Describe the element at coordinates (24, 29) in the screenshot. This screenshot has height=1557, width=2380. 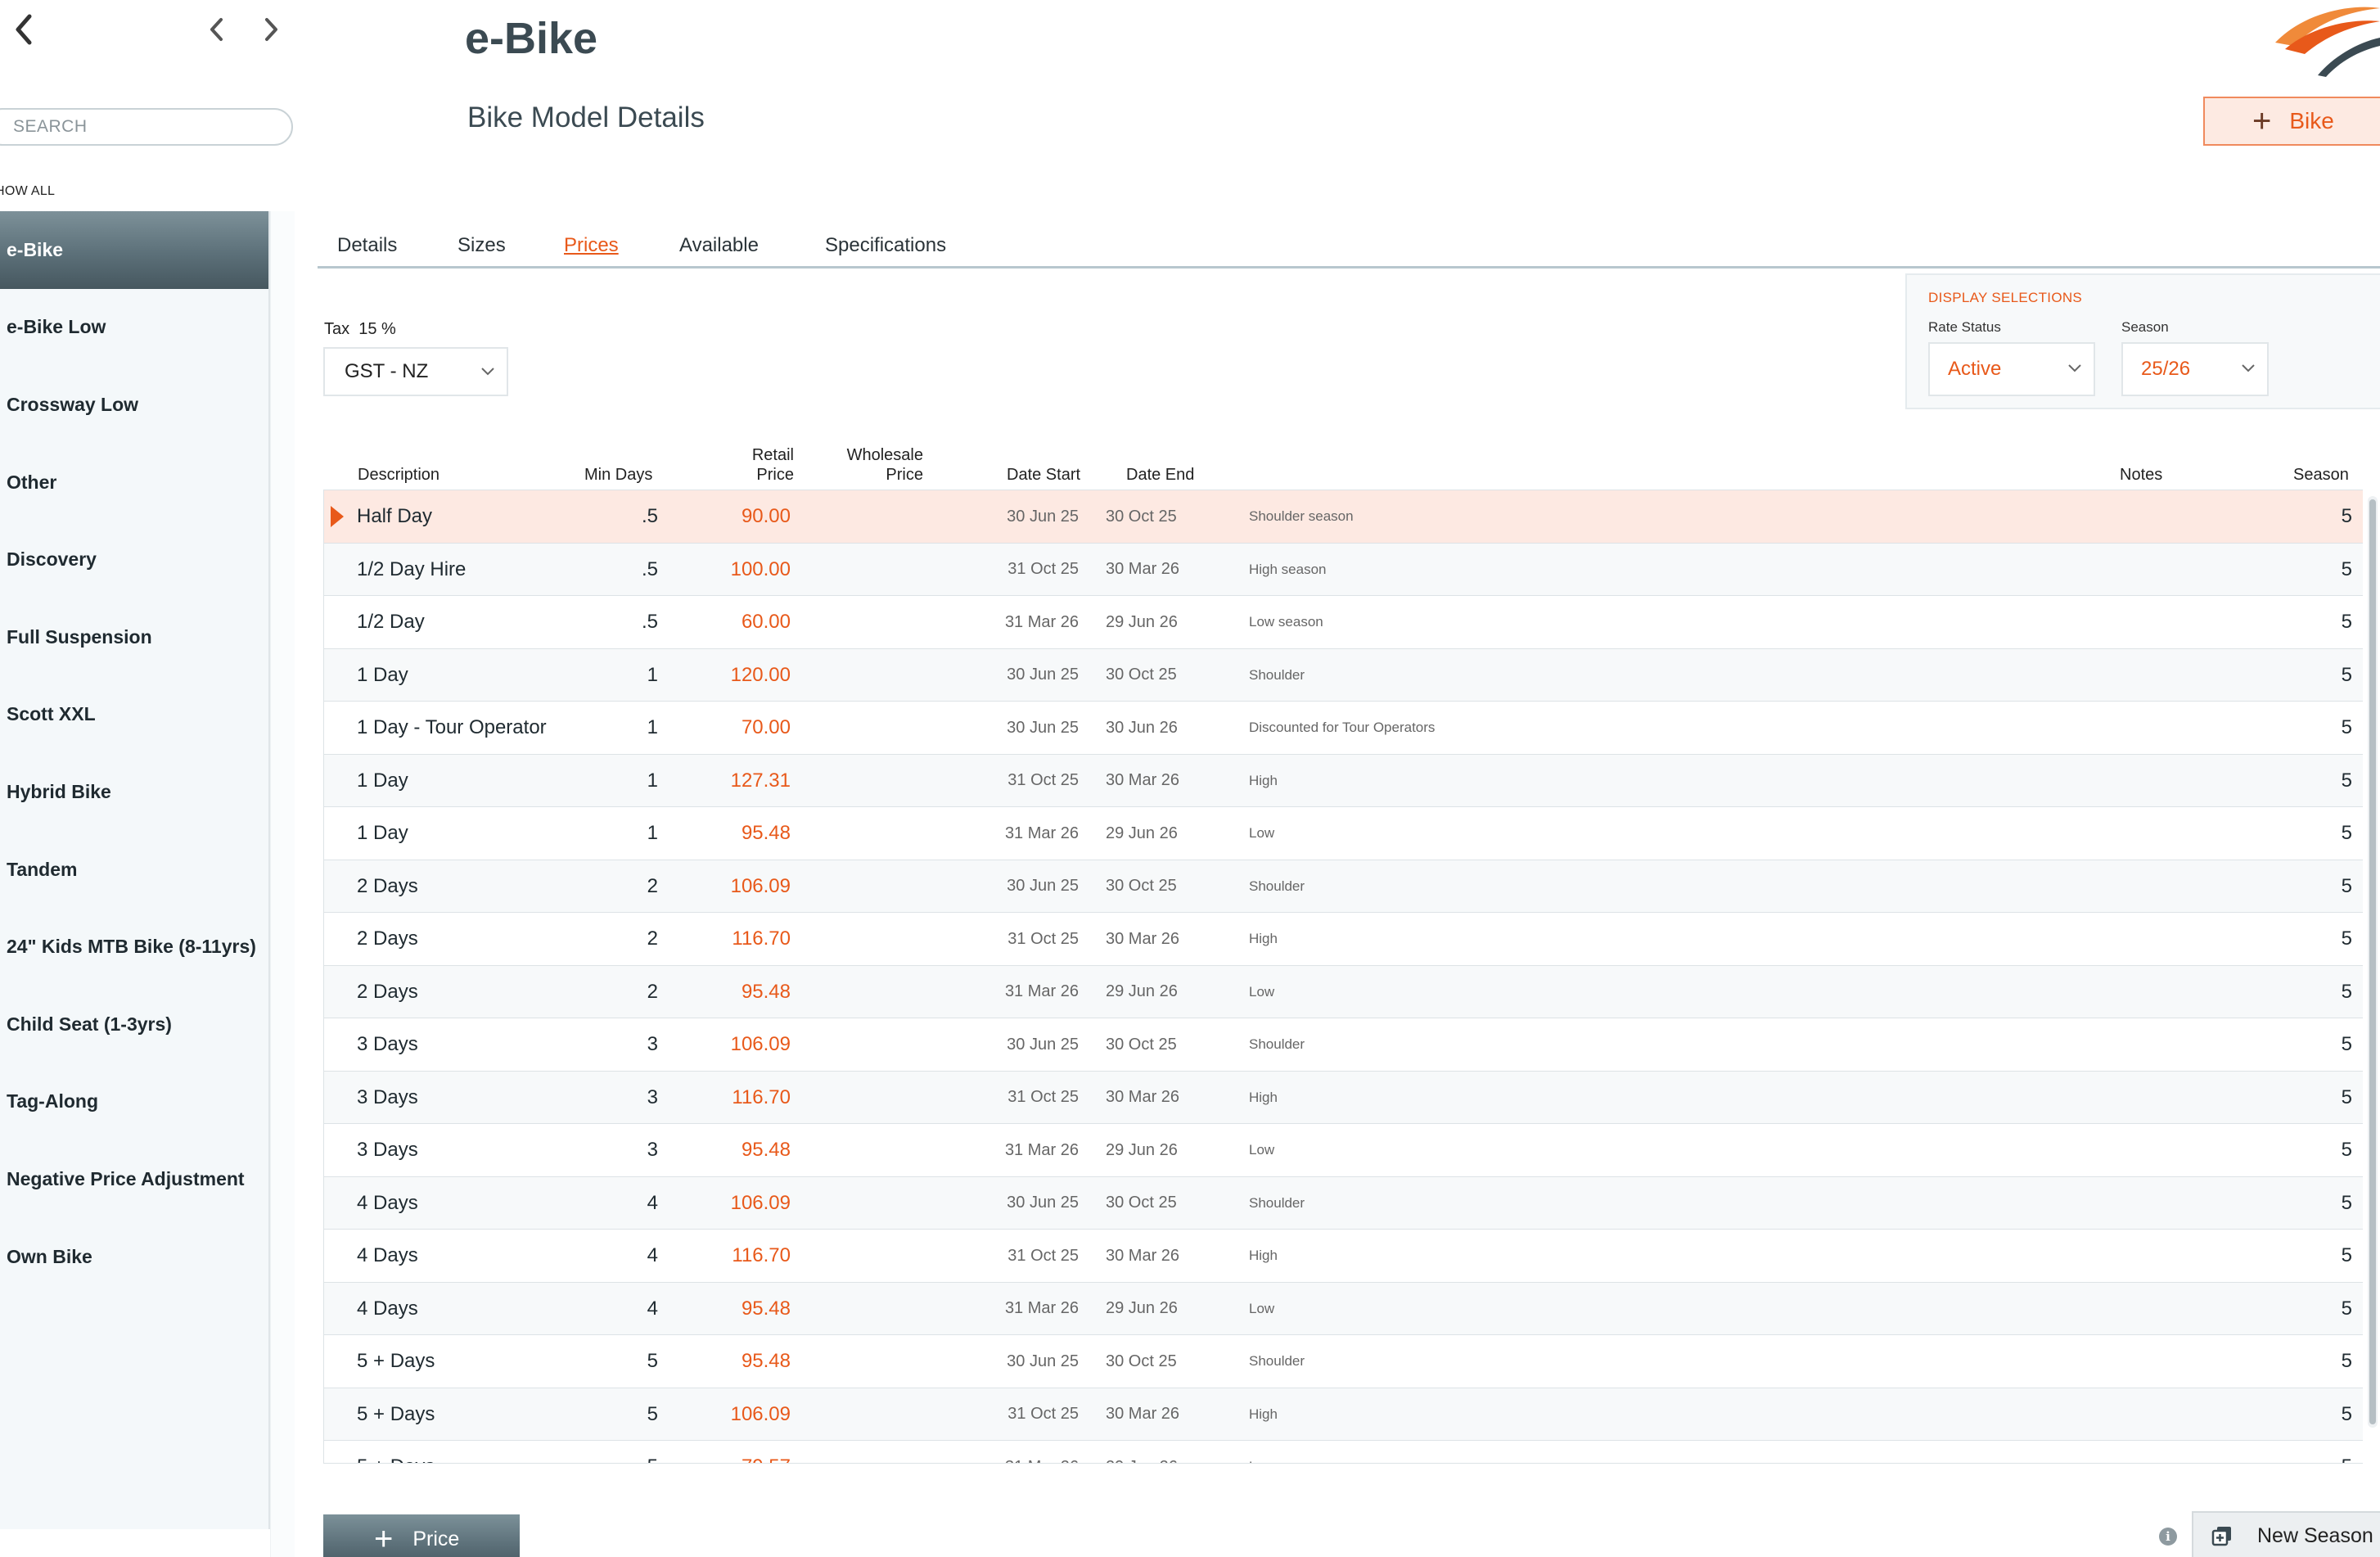
I see `back-button` at that location.